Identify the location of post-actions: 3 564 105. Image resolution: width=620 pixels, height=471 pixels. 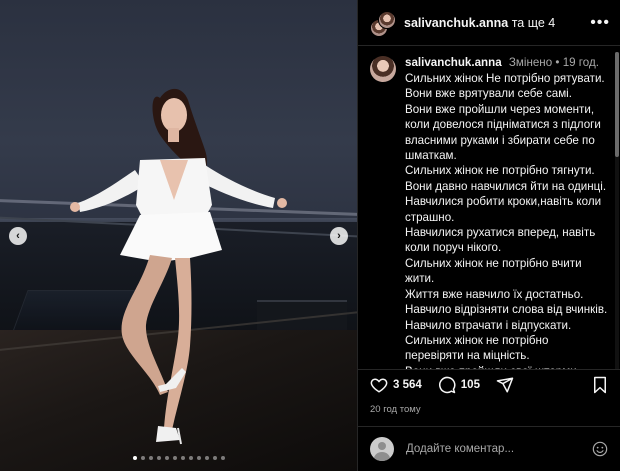
(489, 384).